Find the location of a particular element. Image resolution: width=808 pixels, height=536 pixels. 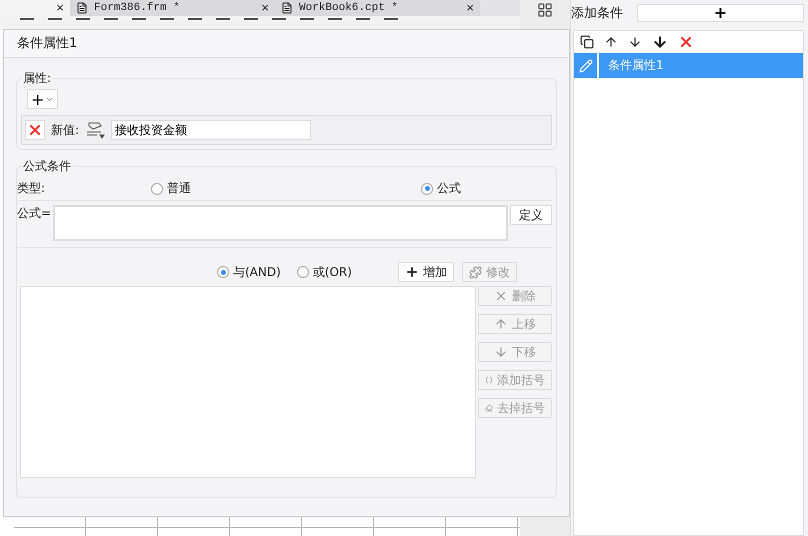

type-label: 类型: is located at coordinates (31, 188).